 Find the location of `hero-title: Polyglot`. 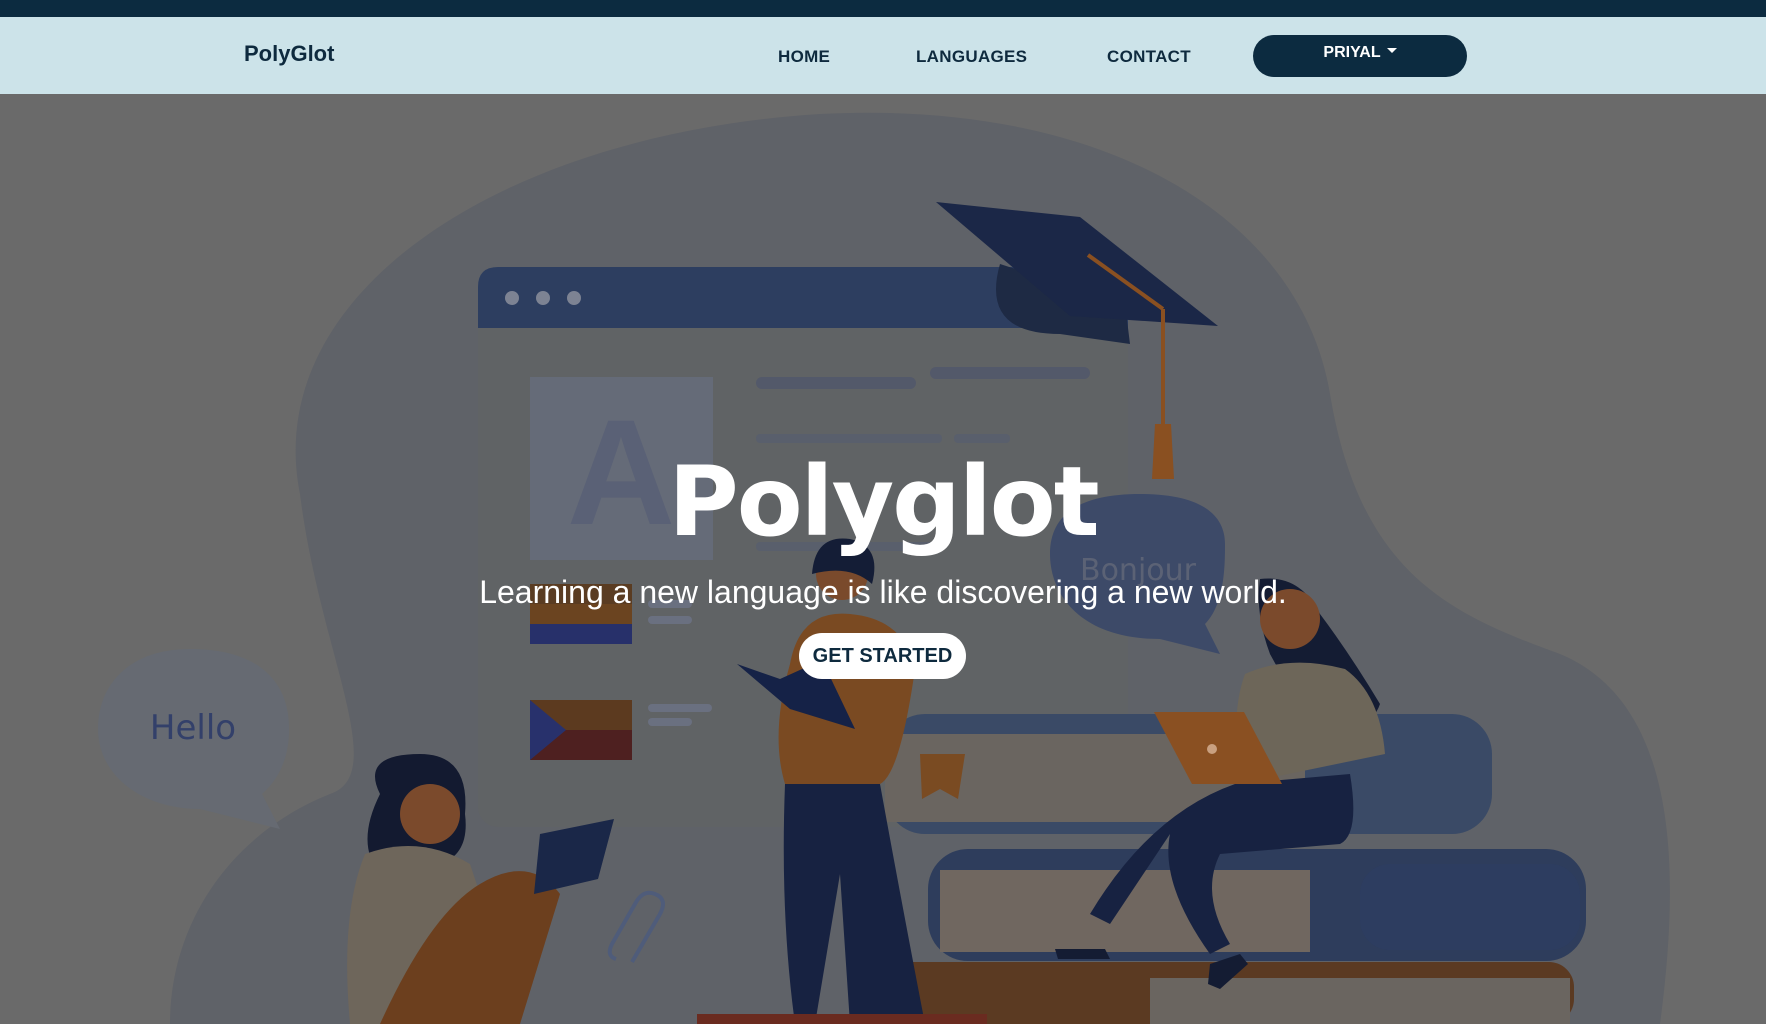

hero-title: Polyglot is located at coordinates (883, 502).